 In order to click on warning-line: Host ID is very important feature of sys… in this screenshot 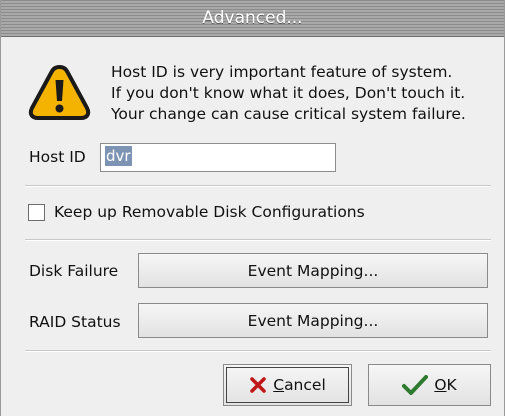, I will do `click(282, 72)`.